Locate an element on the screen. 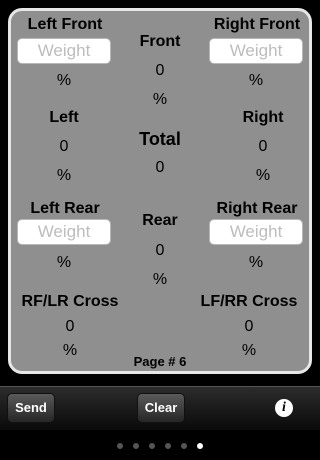  rf-lr-cross-percent: % is located at coordinates (70, 350).